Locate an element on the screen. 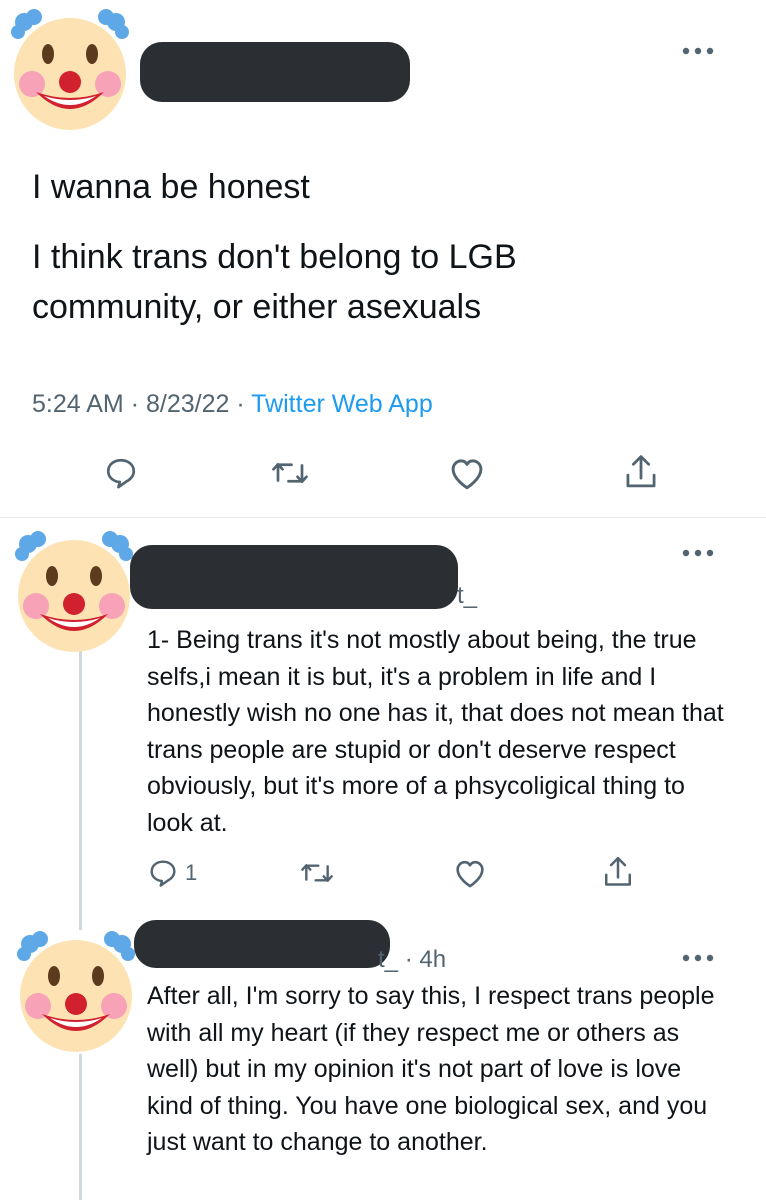 This screenshot has width=766, height=1200. tweet-meta: 5:24 AM · 8/23/22 · Twitter Web App is located at coordinates (232, 404).